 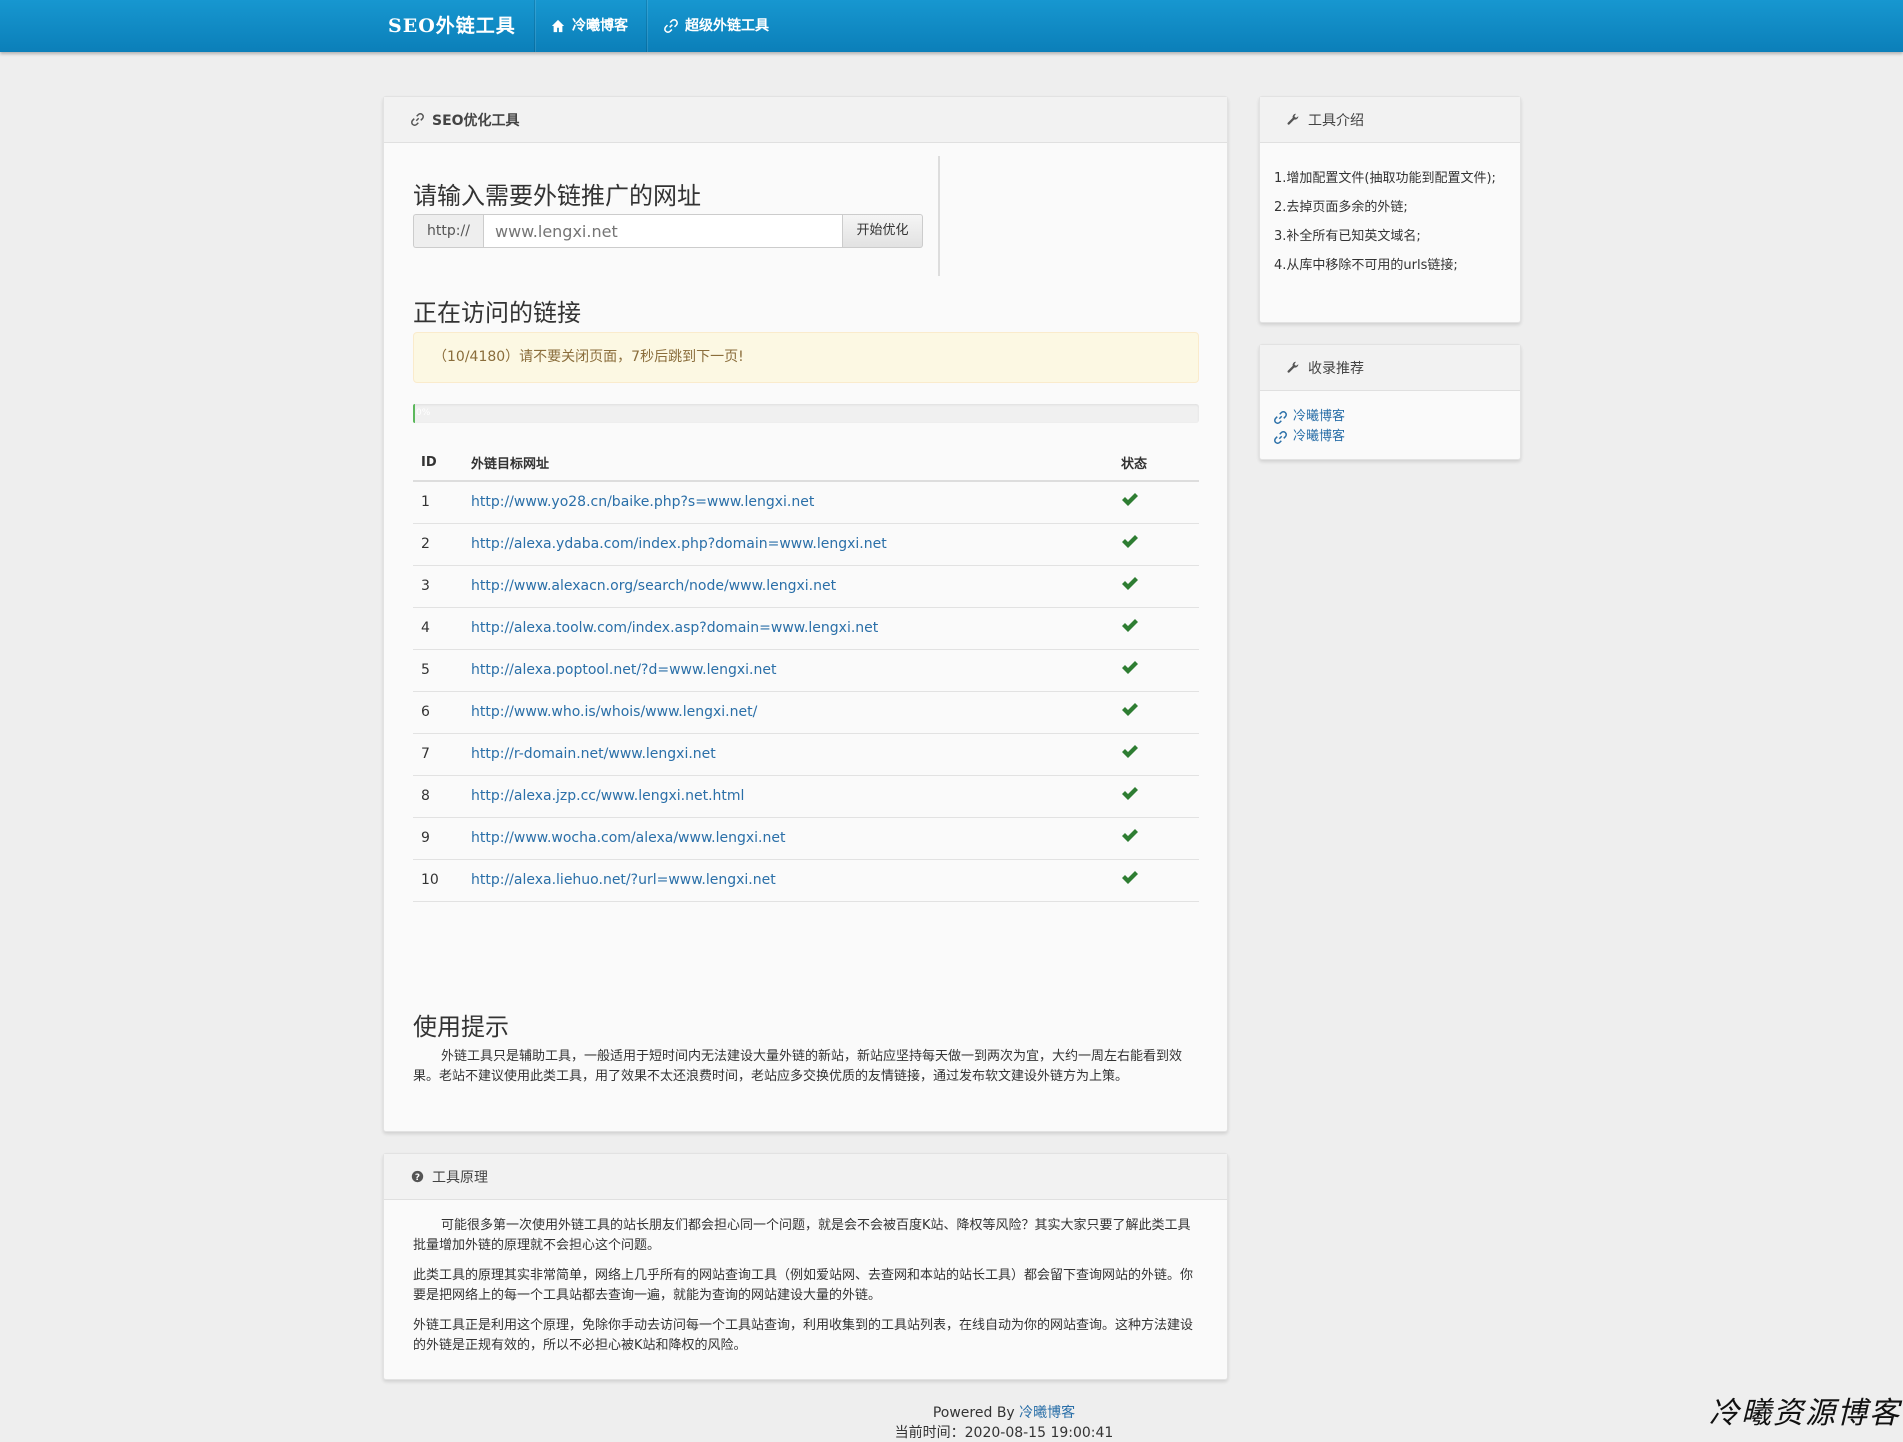 I want to click on footer-powered: Powered By 冷曦博客, so click(x=1004, y=1412).